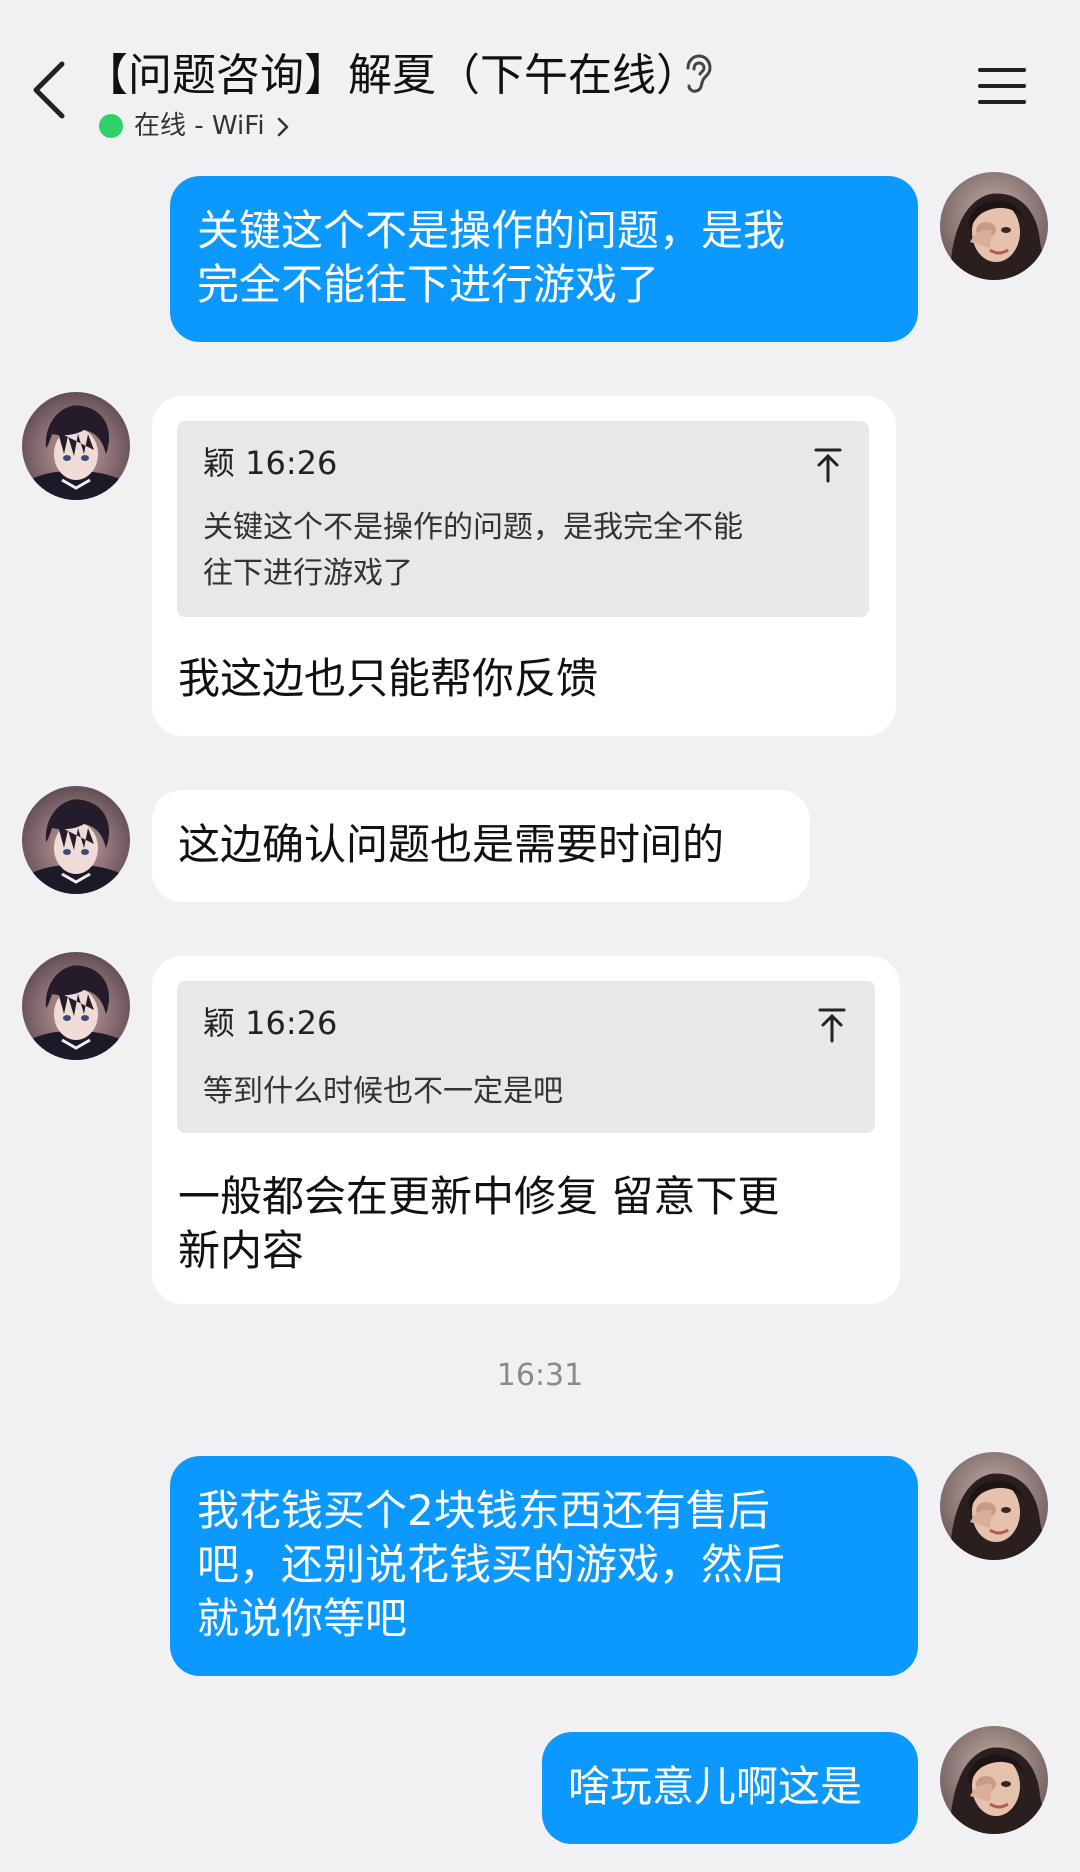  I want to click on quote-text: 往下进行游戏了, so click(308, 573).